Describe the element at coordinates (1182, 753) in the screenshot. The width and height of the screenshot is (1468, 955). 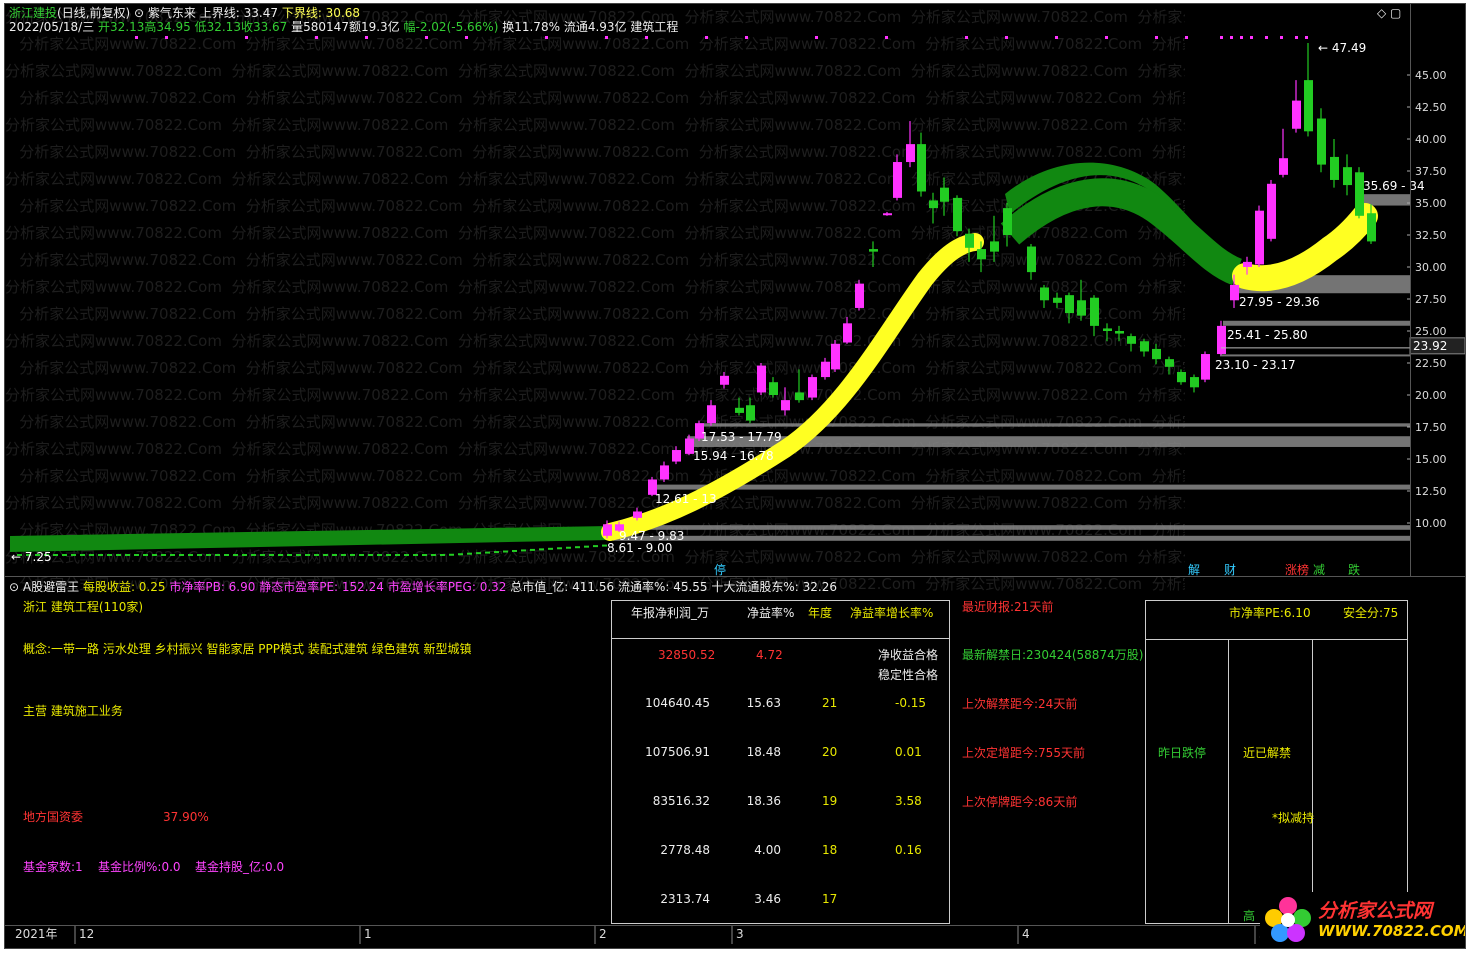
I see `risk-col1: 昨日跌停` at that location.